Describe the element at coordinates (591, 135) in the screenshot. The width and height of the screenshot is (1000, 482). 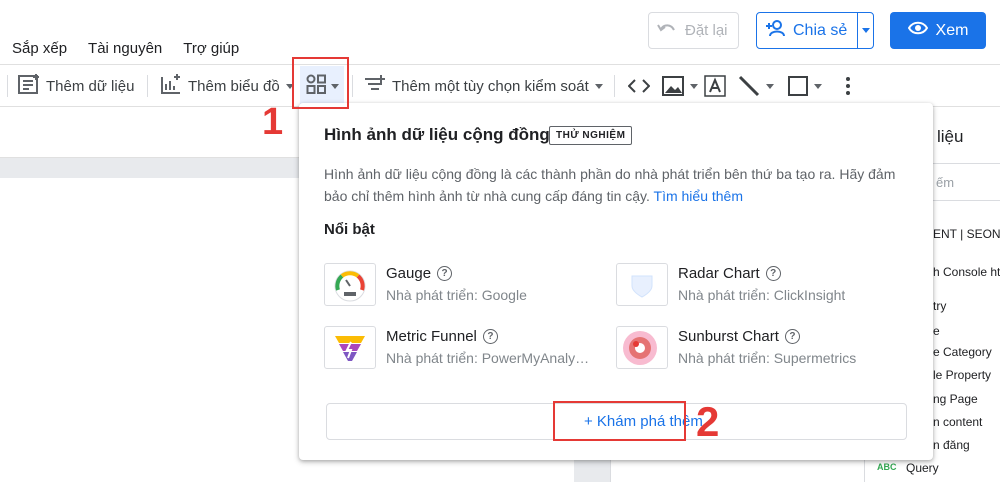
I see `experimental-badge: THỬ NGHIỆM` at that location.